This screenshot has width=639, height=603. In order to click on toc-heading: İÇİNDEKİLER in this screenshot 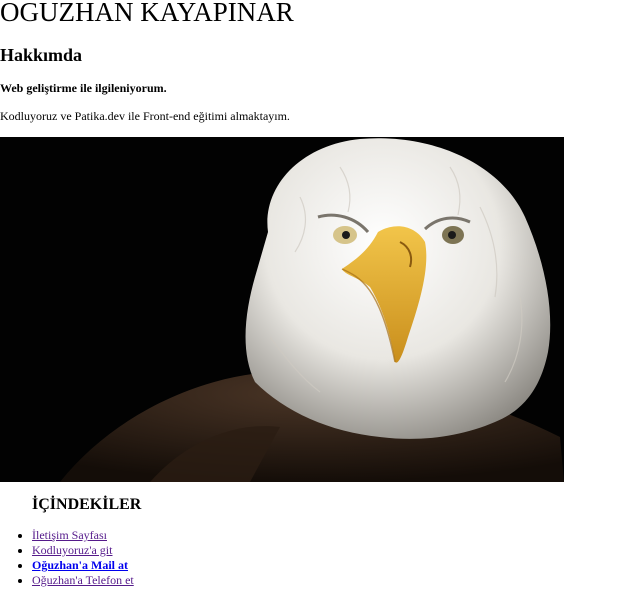, I will do `click(87, 504)`.